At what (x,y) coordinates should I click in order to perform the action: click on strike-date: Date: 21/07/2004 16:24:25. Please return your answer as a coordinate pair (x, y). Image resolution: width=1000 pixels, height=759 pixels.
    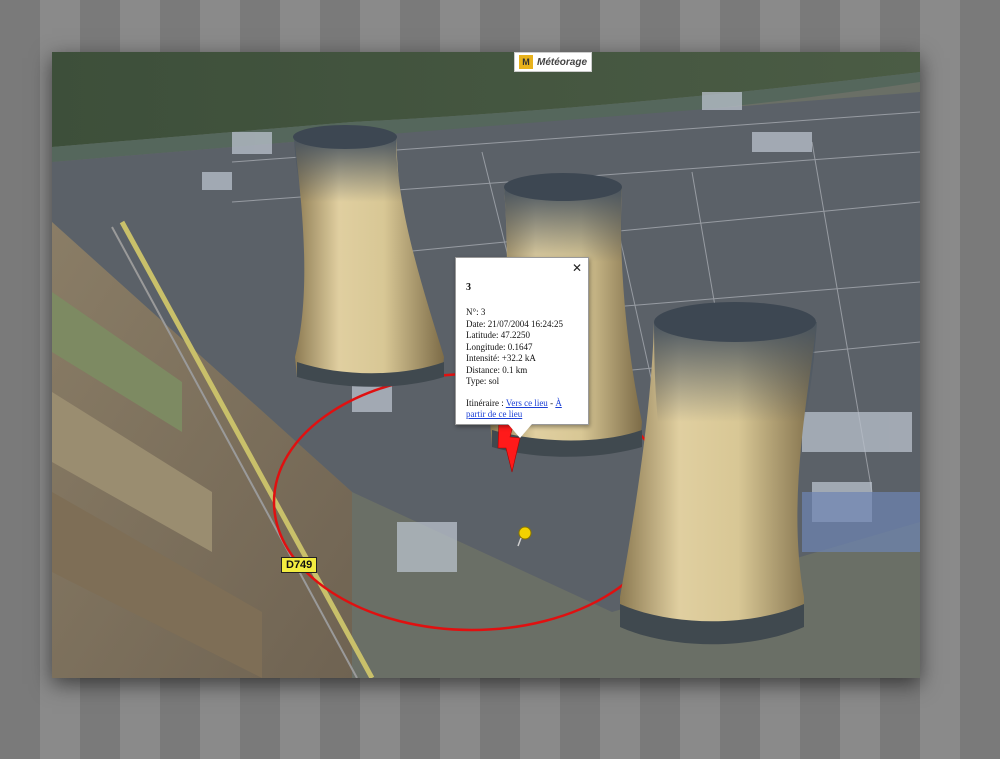
    Looking at the image, I should click on (514, 323).